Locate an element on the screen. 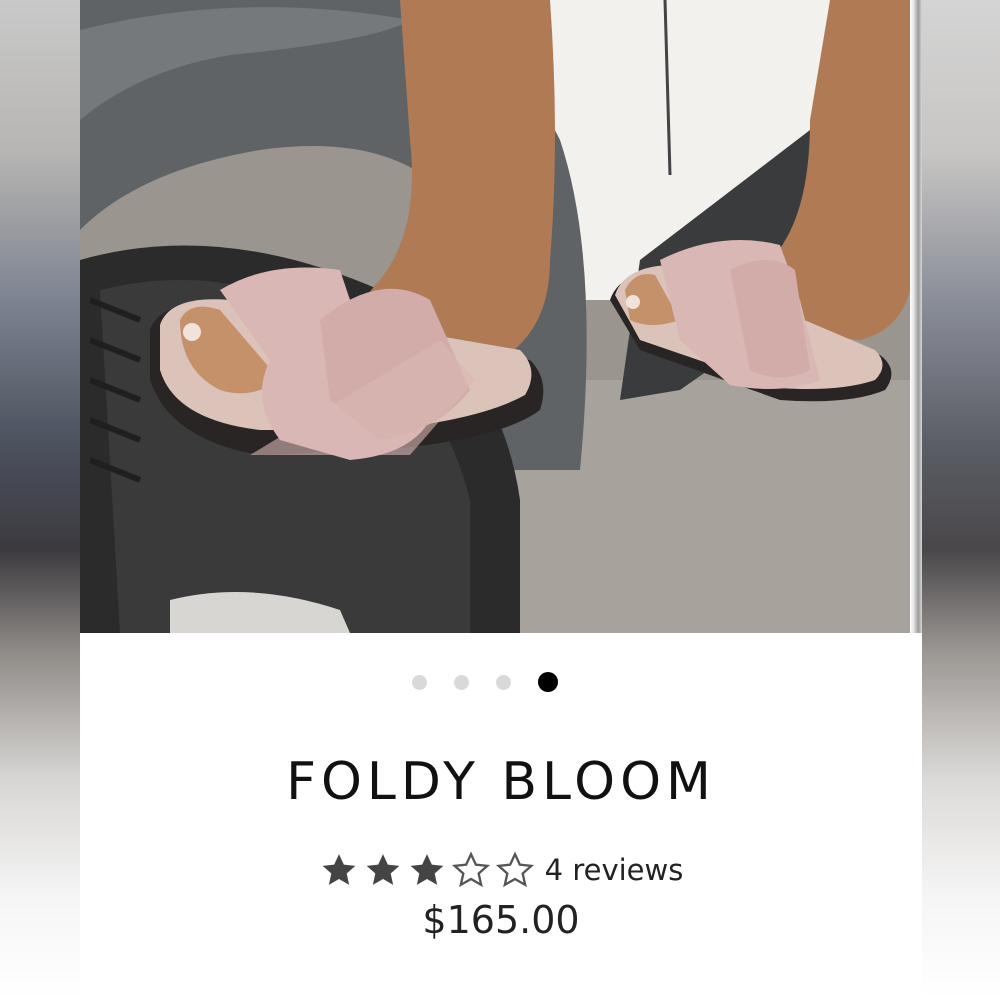  rating-stars is located at coordinates (427, 870).